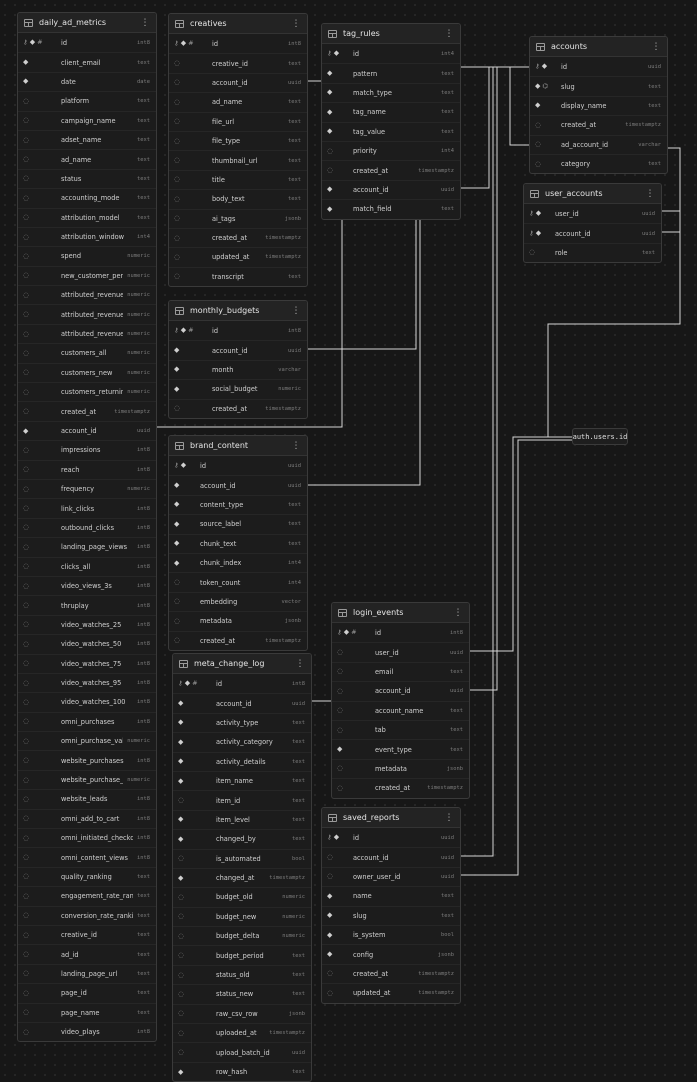  Describe the element at coordinates (238, 218) in the screenshot. I see `column-row: ◌ ai_tags jsonb` at that location.